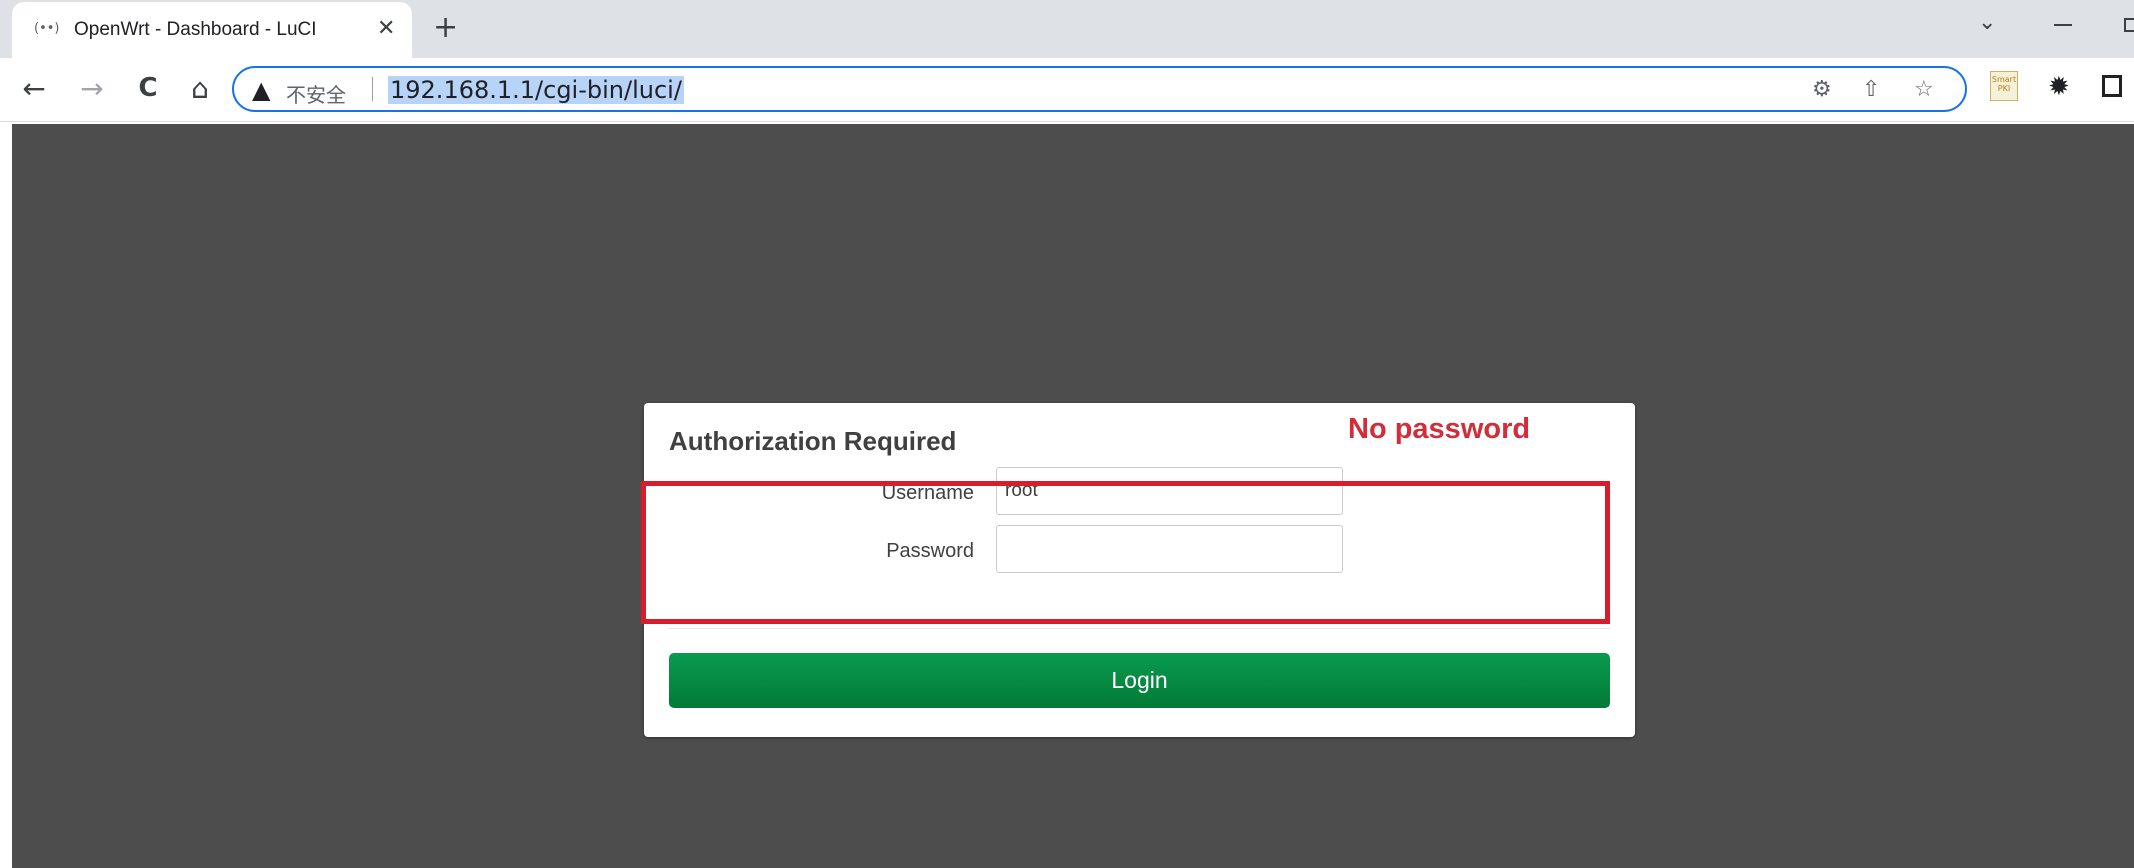  I want to click on annotation-highlight-box, so click(1125, 552).